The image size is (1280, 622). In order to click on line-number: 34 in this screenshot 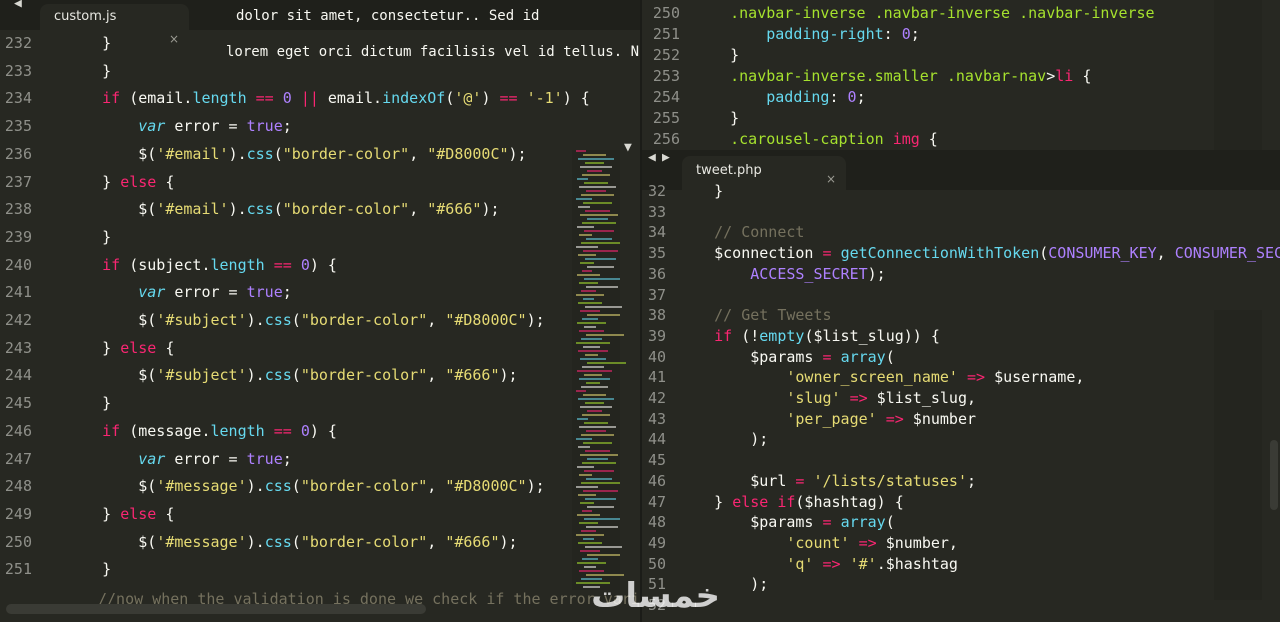, I will do `click(656, 232)`.